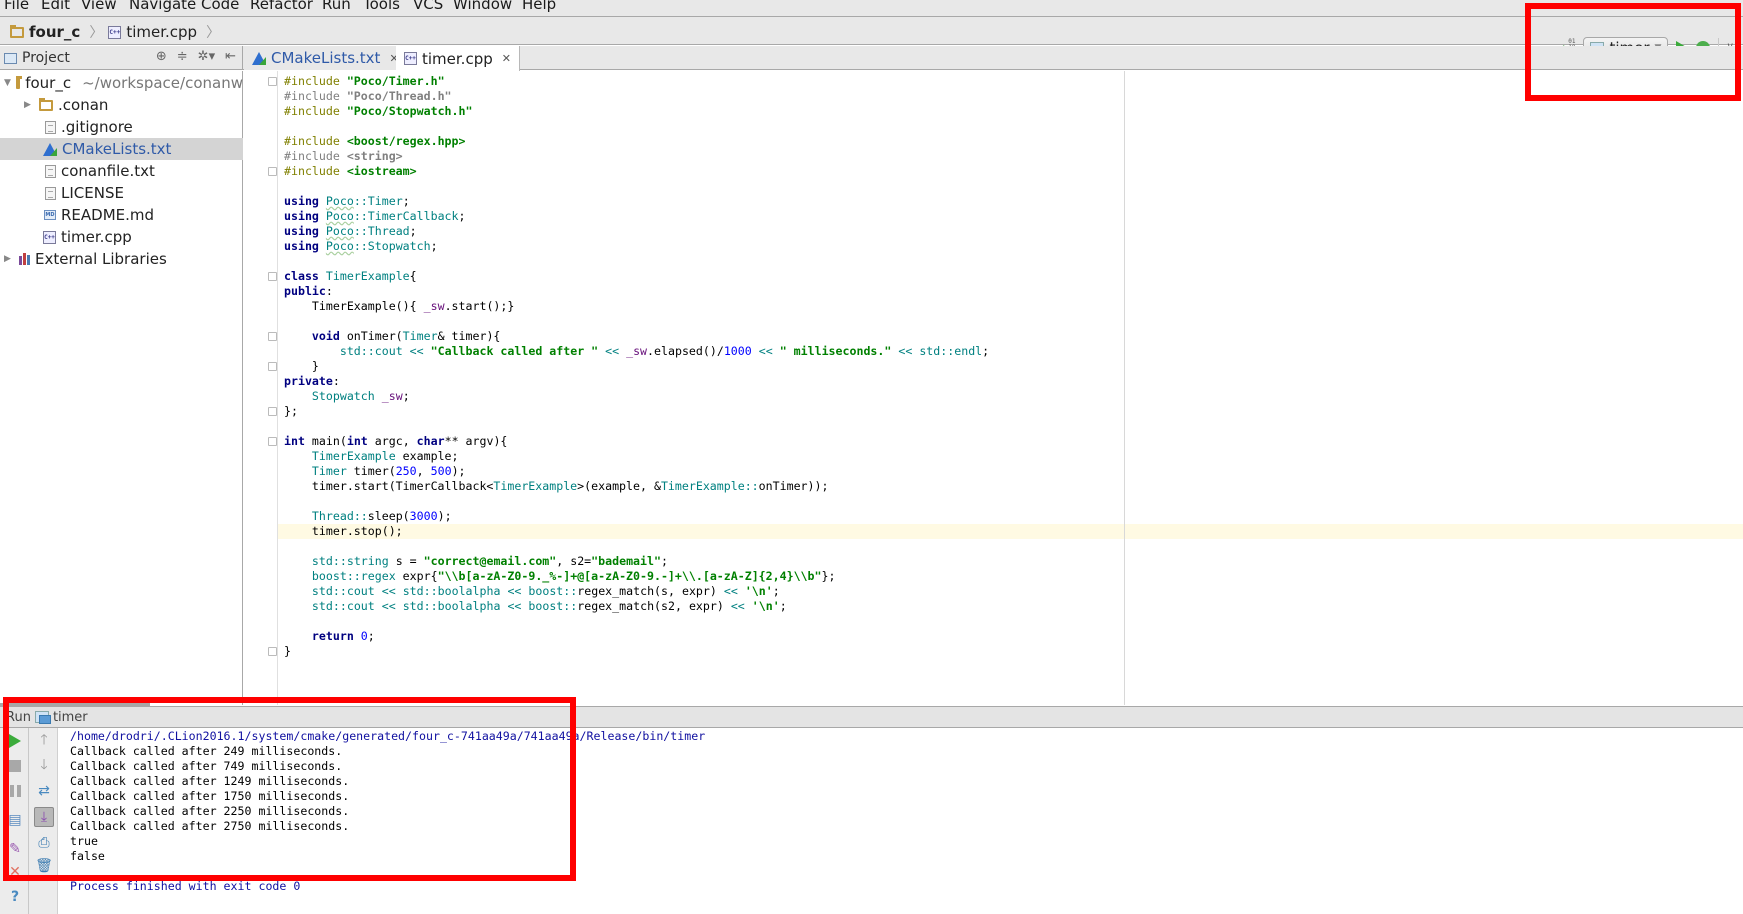 The height and width of the screenshot is (914, 1743). What do you see at coordinates (428, 6) in the screenshot?
I see `menu-vcs: VCS` at bounding box center [428, 6].